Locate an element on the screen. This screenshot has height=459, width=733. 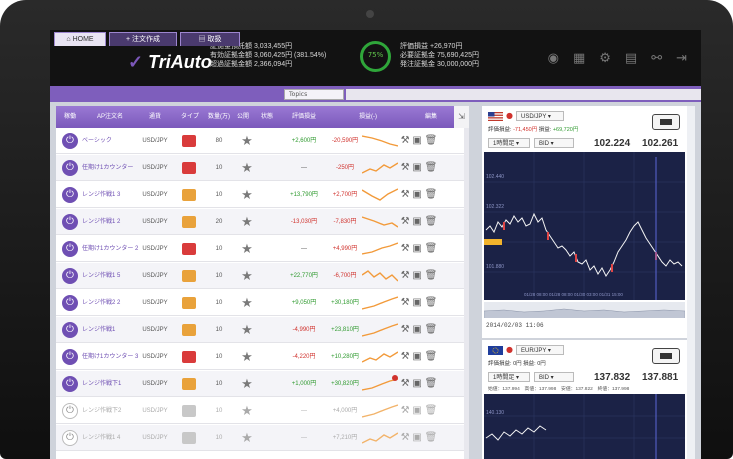
table-row: ⏻ レンジ作戦2 2 USD/JPY 10 ★ +9,050円 +30,180円 ⚒ ▣ 🗑 is located at coordinates (262, 303).